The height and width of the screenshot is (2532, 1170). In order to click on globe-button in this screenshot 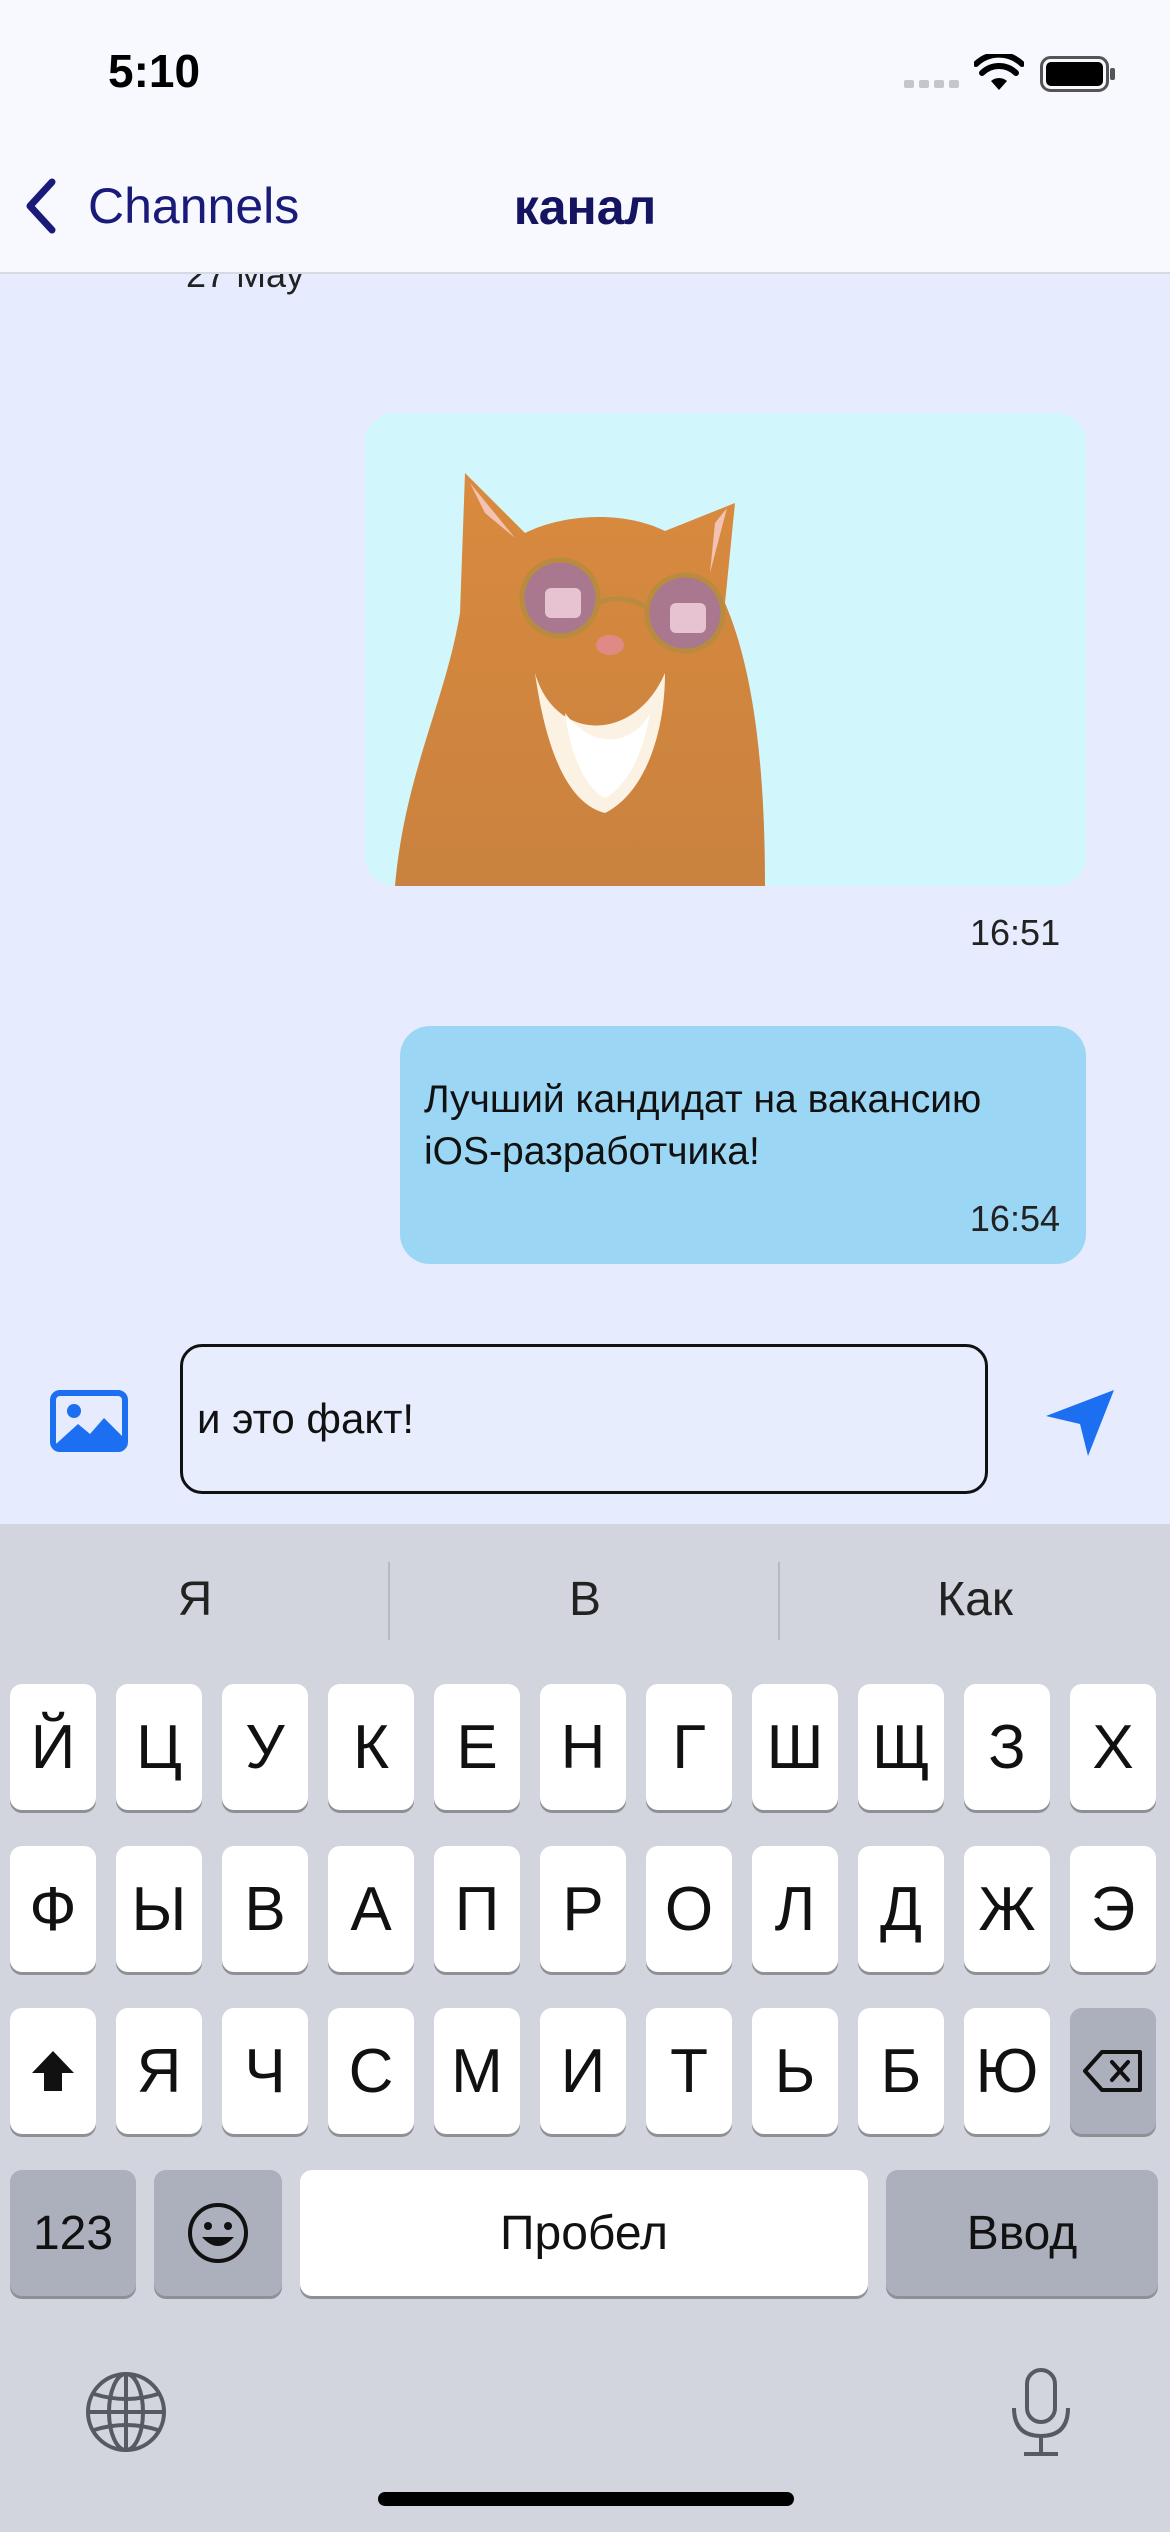, I will do `click(126, 2412)`.